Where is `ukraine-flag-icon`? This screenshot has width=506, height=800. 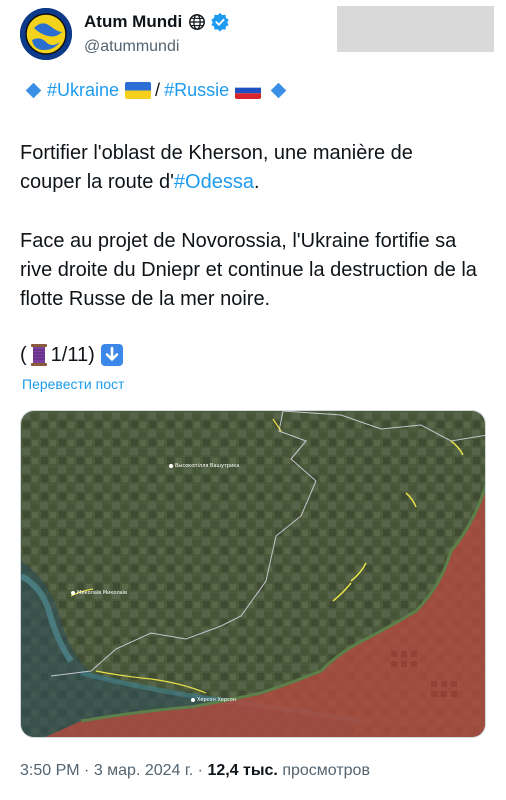
ukraine-flag-icon is located at coordinates (138, 90).